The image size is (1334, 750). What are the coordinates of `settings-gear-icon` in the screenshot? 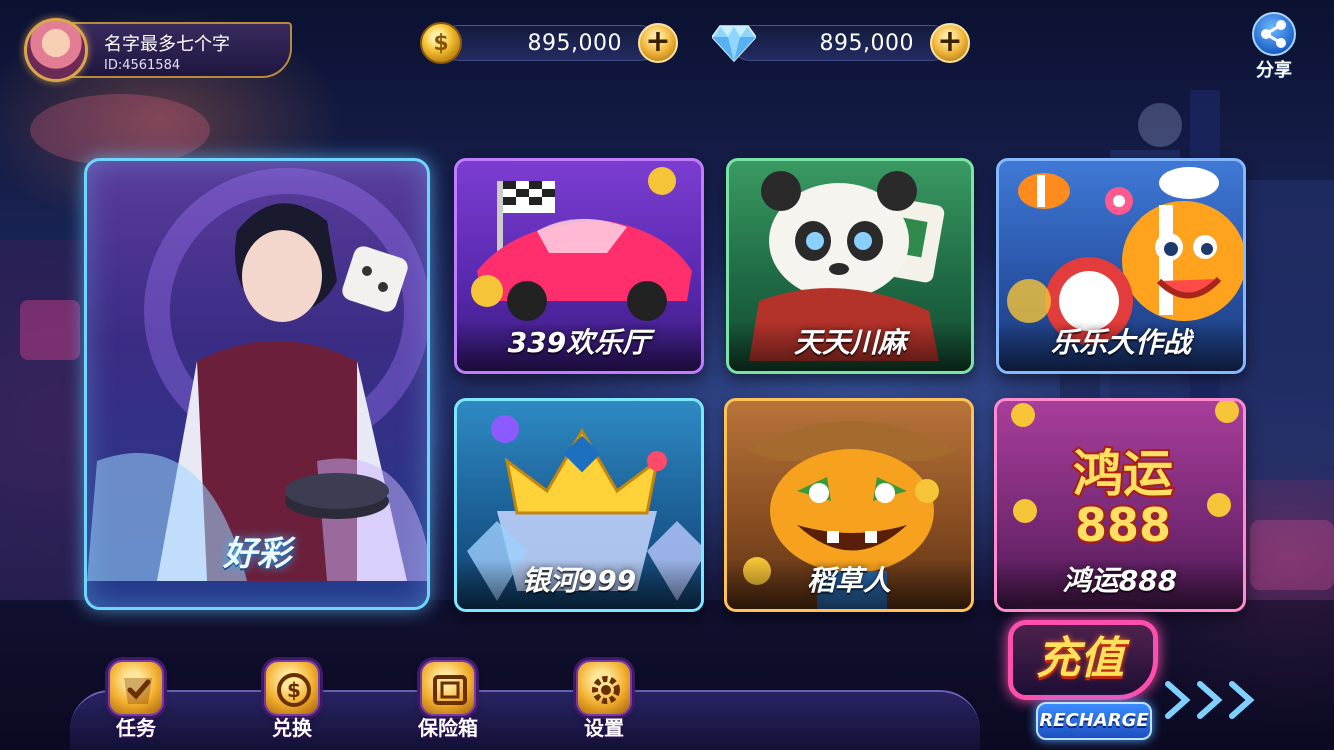 It's located at (604, 688).